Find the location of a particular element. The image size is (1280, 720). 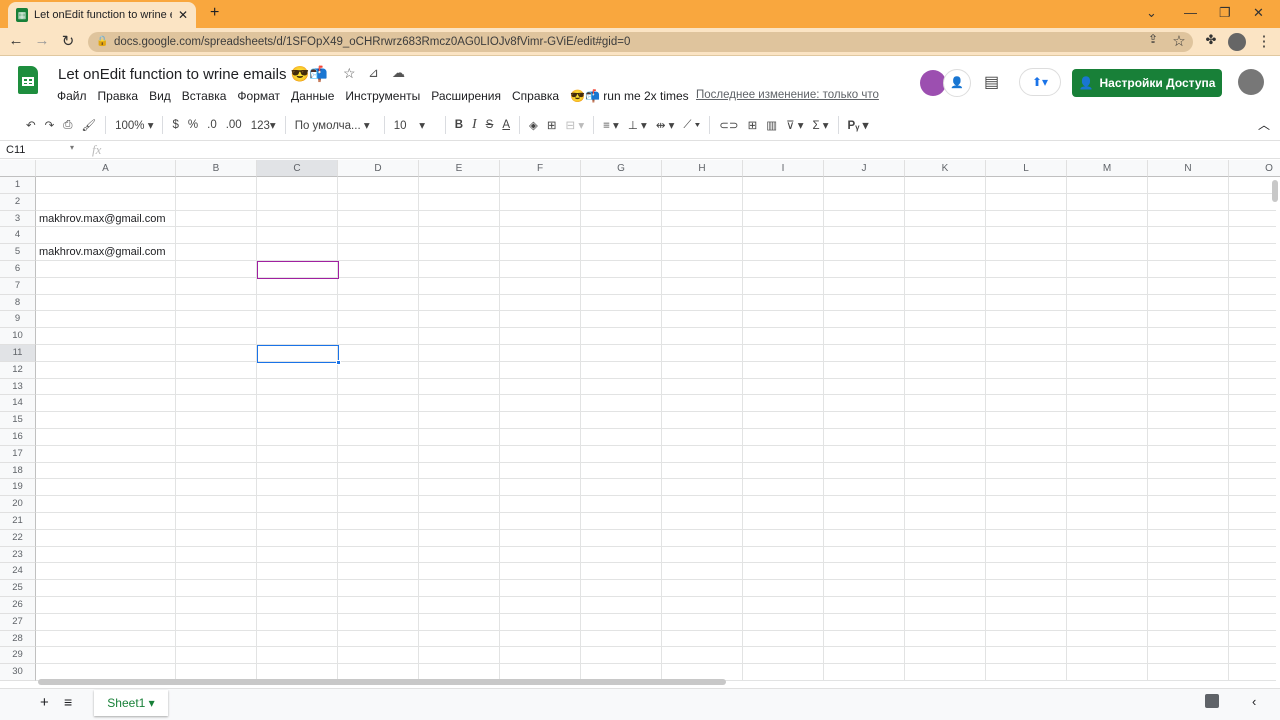

menu-item: Формат is located at coordinates (258, 96).